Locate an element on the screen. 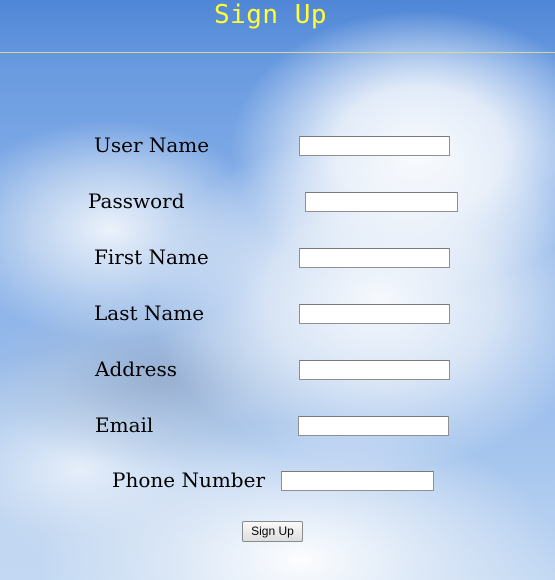  phone-number-input is located at coordinates (357, 481).